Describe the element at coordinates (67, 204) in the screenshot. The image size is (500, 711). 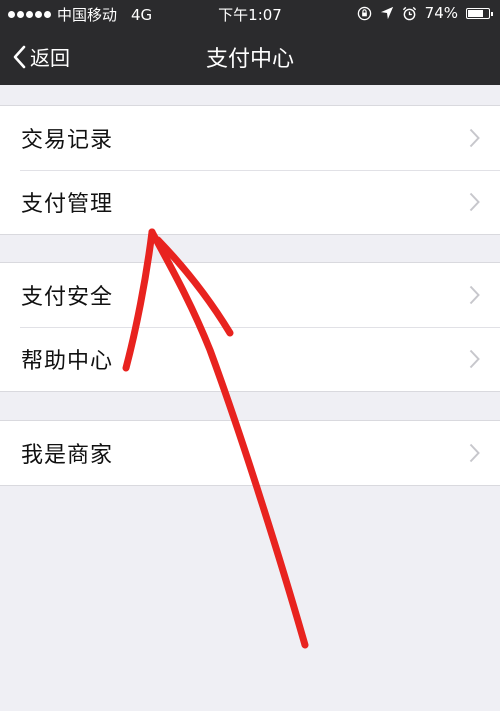
I see `menu-item-label: 支付管理` at that location.